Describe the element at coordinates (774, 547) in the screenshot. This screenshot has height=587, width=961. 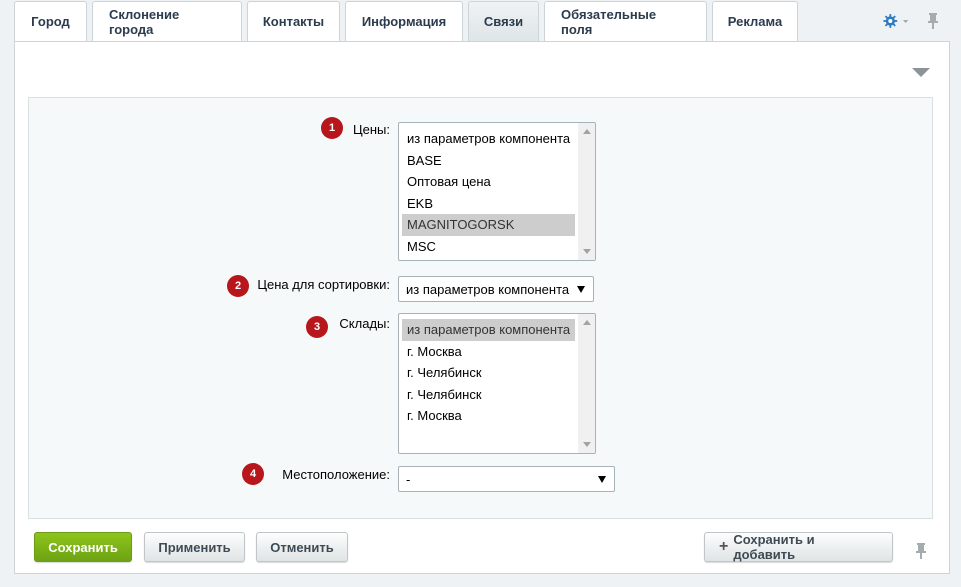
I see `save-and-add-label: Сохранить и добавить` at that location.